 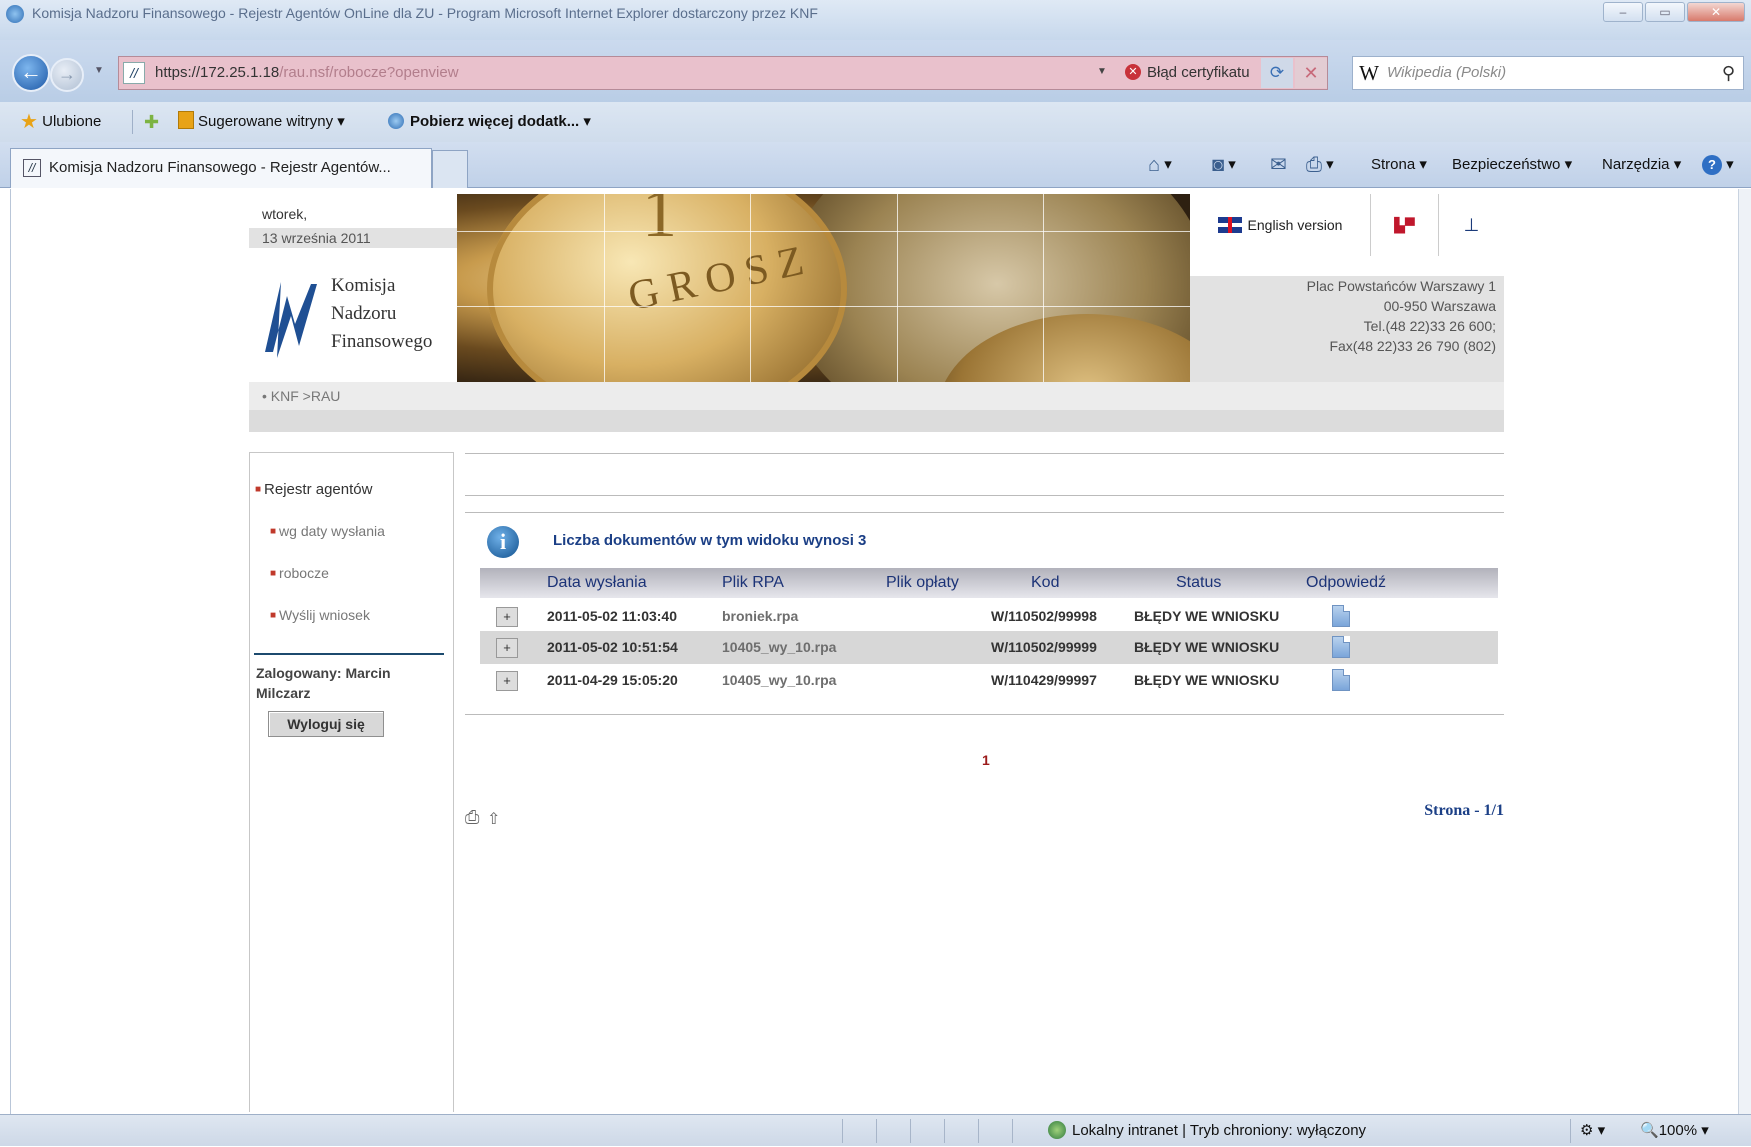 I want to click on nav-item-label: Wyślij wniosek, so click(x=324, y=615).